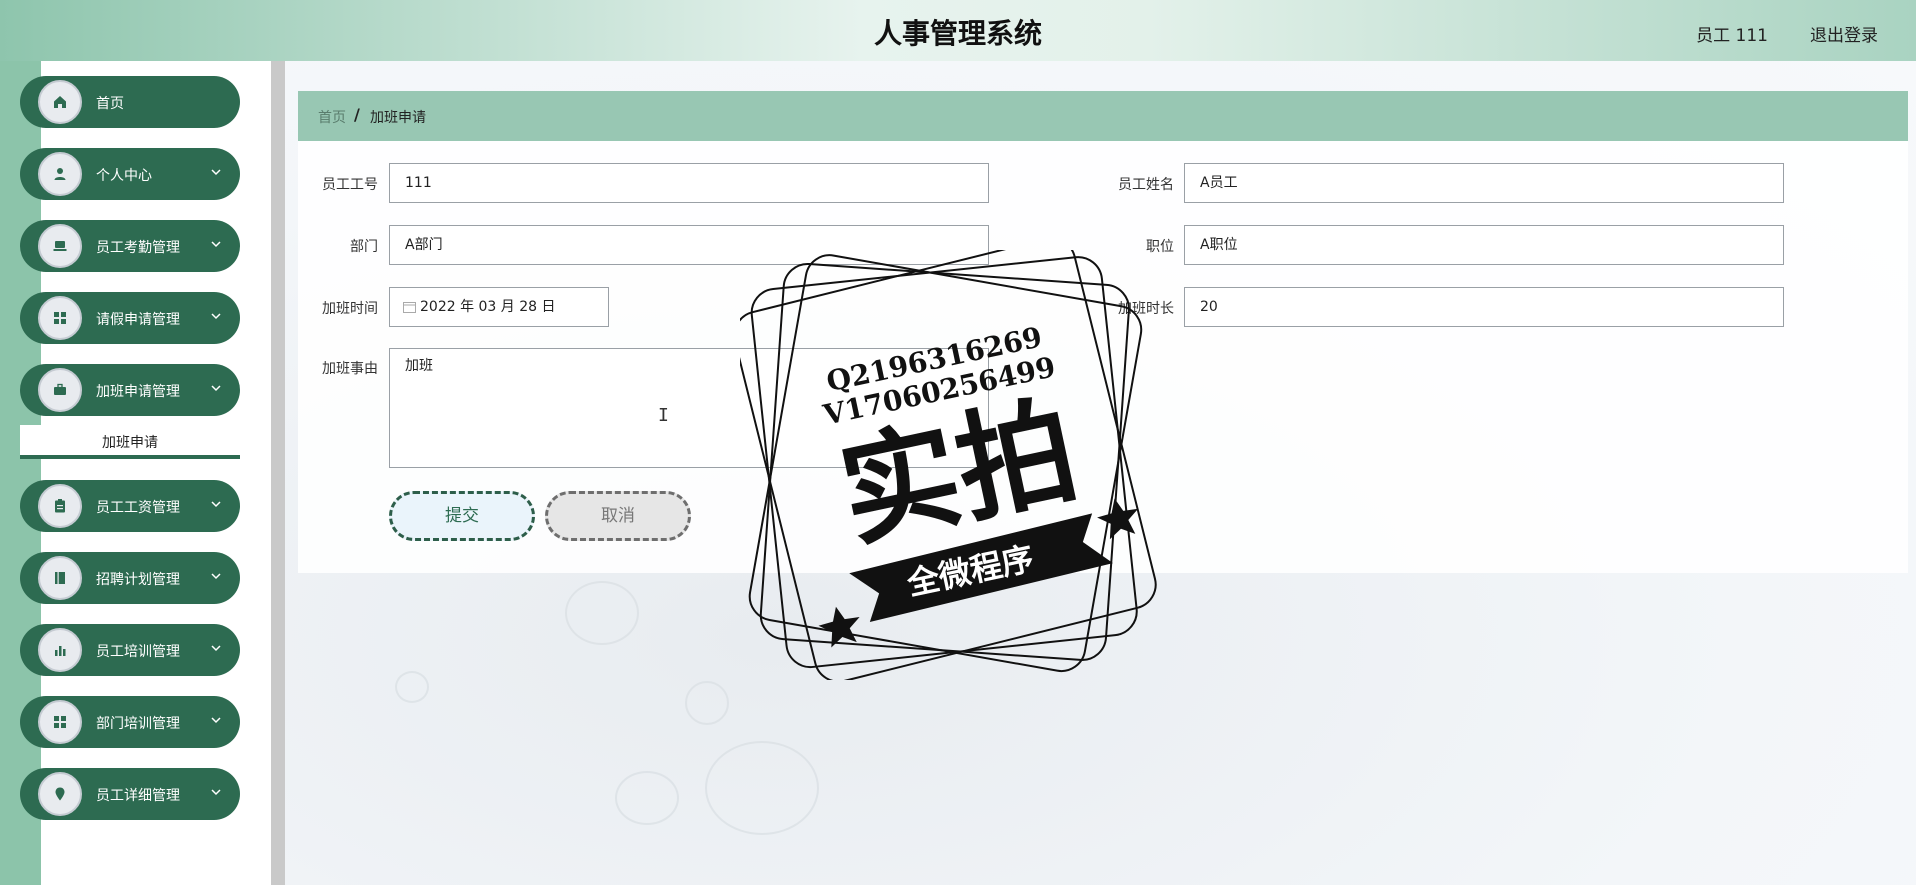 The width and height of the screenshot is (1916, 885). Describe the element at coordinates (60, 794) in the screenshot. I see `map-pin-icon` at that location.